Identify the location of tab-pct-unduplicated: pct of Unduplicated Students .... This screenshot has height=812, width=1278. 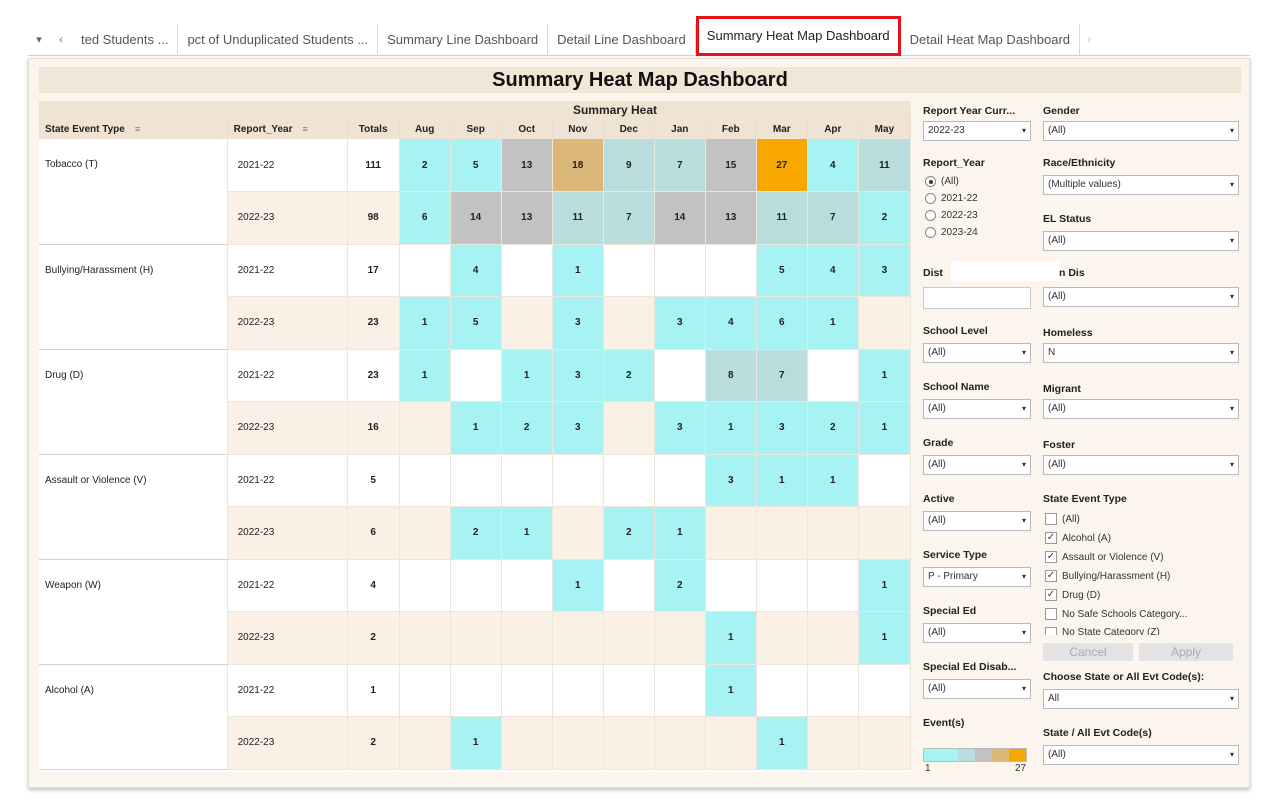
(278, 39).